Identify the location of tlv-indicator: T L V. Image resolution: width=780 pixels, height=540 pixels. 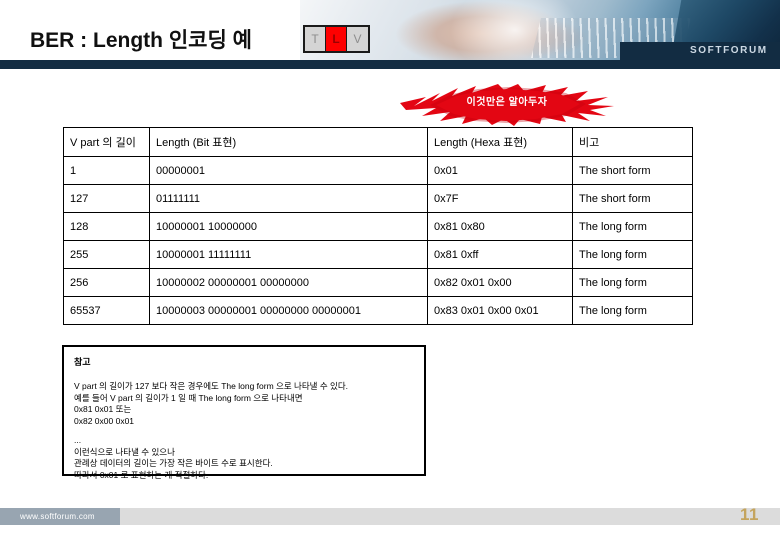
(336, 39).